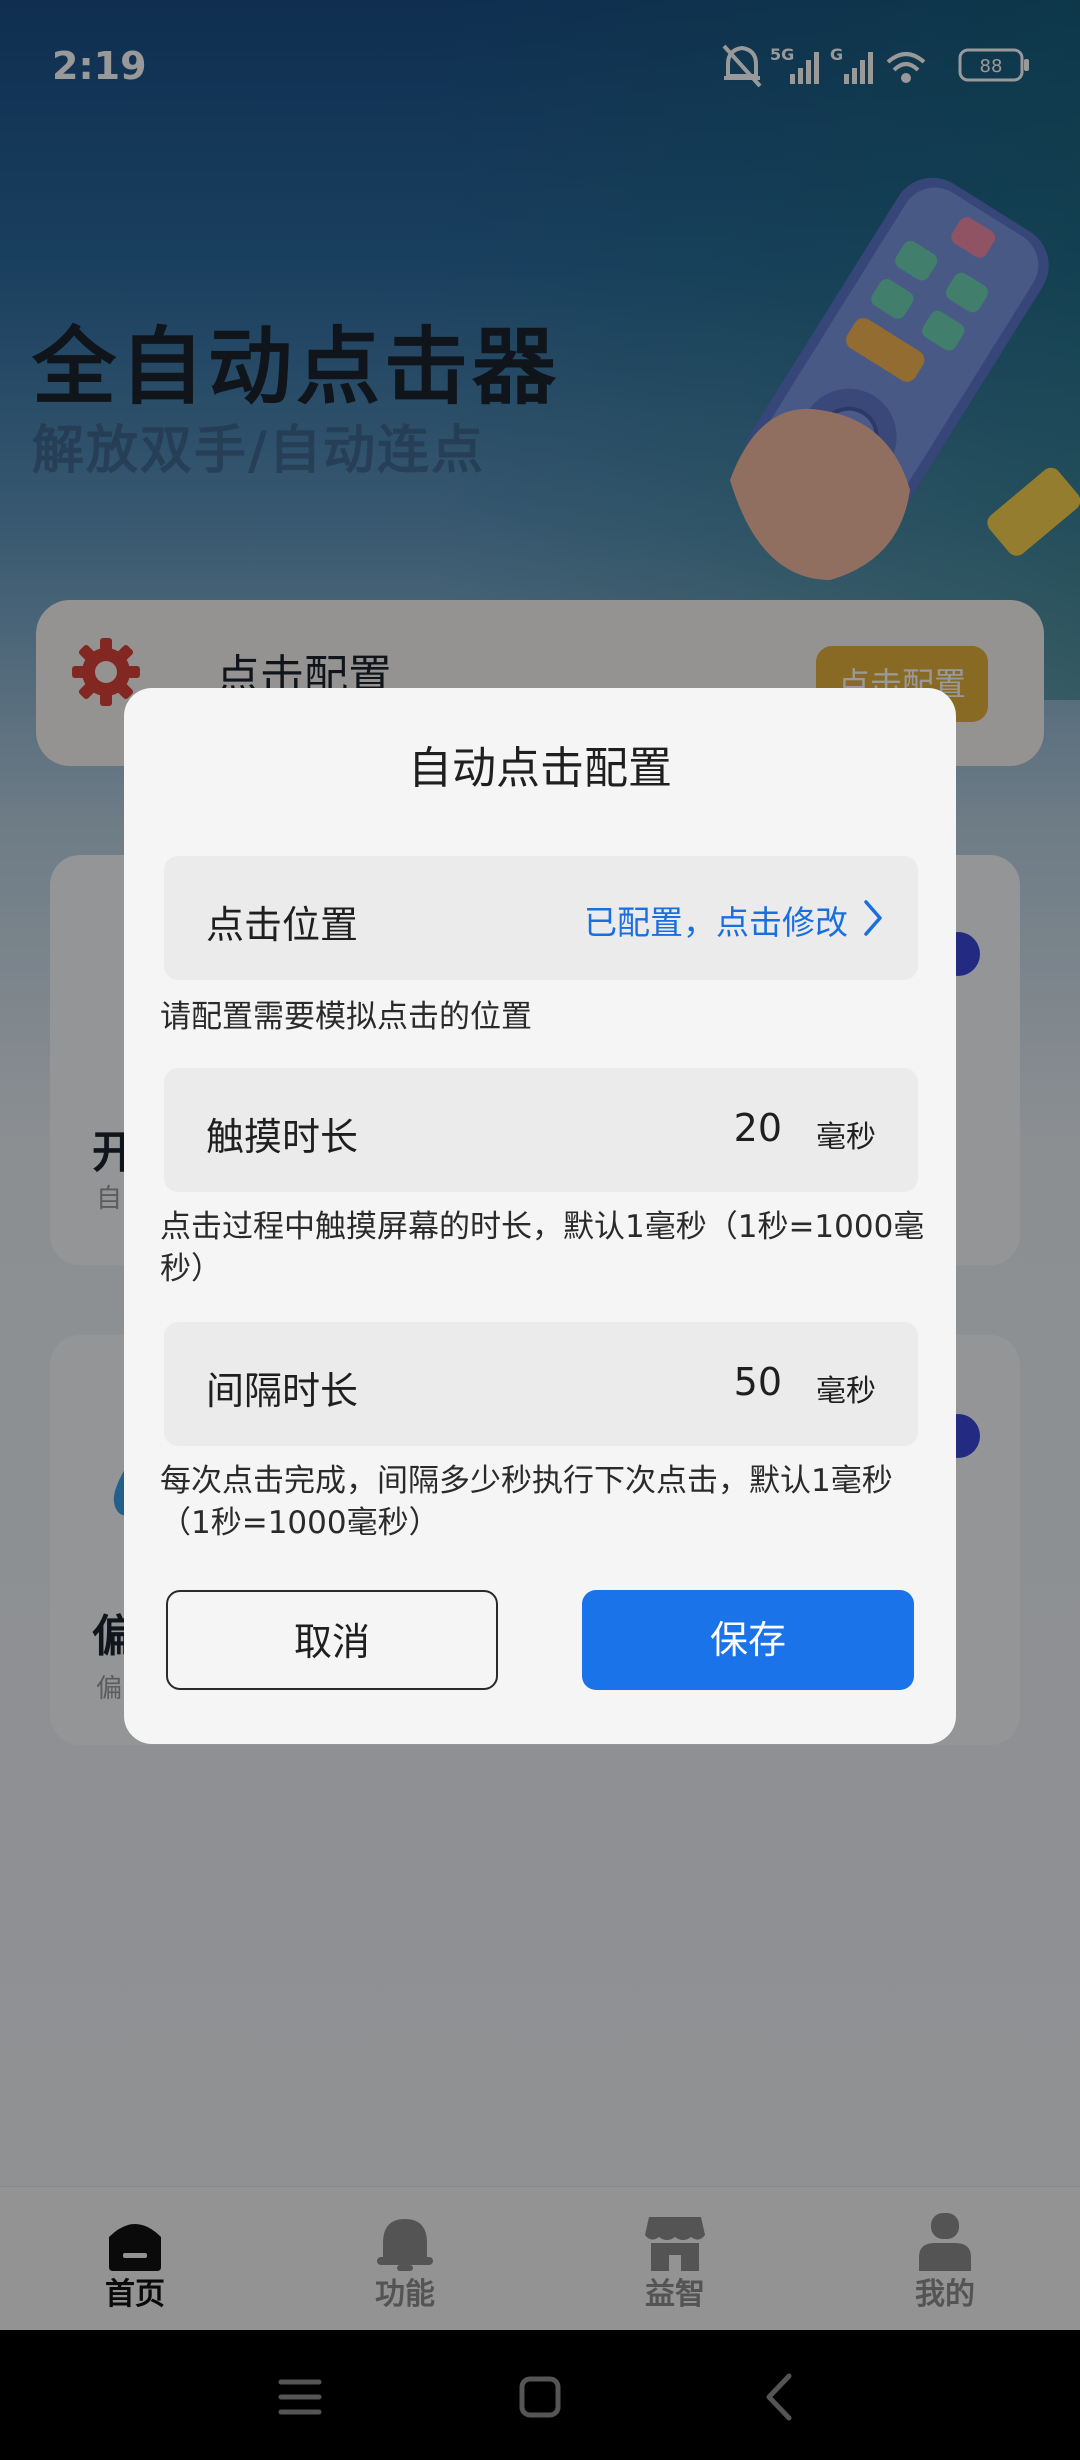  What do you see at coordinates (780, 2397) in the screenshot?
I see `back-icon` at bounding box center [780, 2397].